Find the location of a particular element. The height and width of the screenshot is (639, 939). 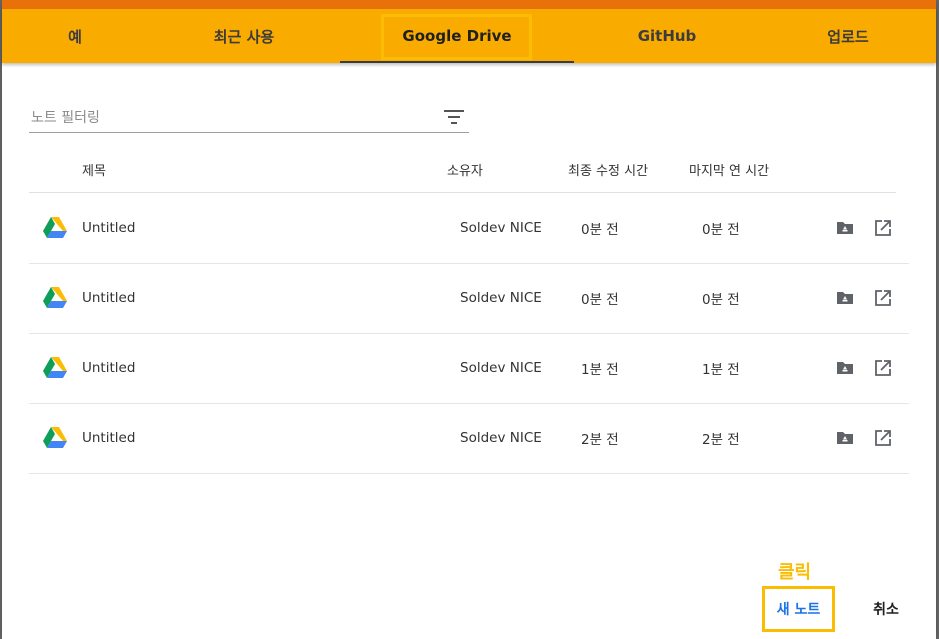

dialog-top-accent is located at coordinates (469, 4).